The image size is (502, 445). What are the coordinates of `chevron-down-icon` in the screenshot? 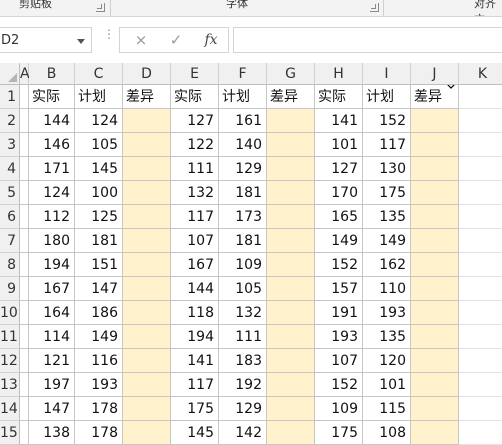 It's located at (81, 41).